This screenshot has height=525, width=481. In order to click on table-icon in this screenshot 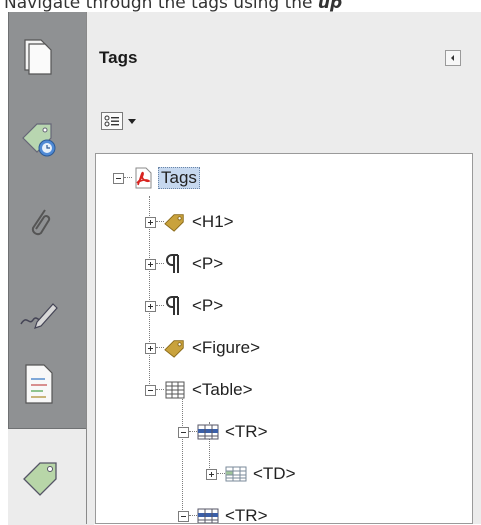, I will do `click(175, 390)`.